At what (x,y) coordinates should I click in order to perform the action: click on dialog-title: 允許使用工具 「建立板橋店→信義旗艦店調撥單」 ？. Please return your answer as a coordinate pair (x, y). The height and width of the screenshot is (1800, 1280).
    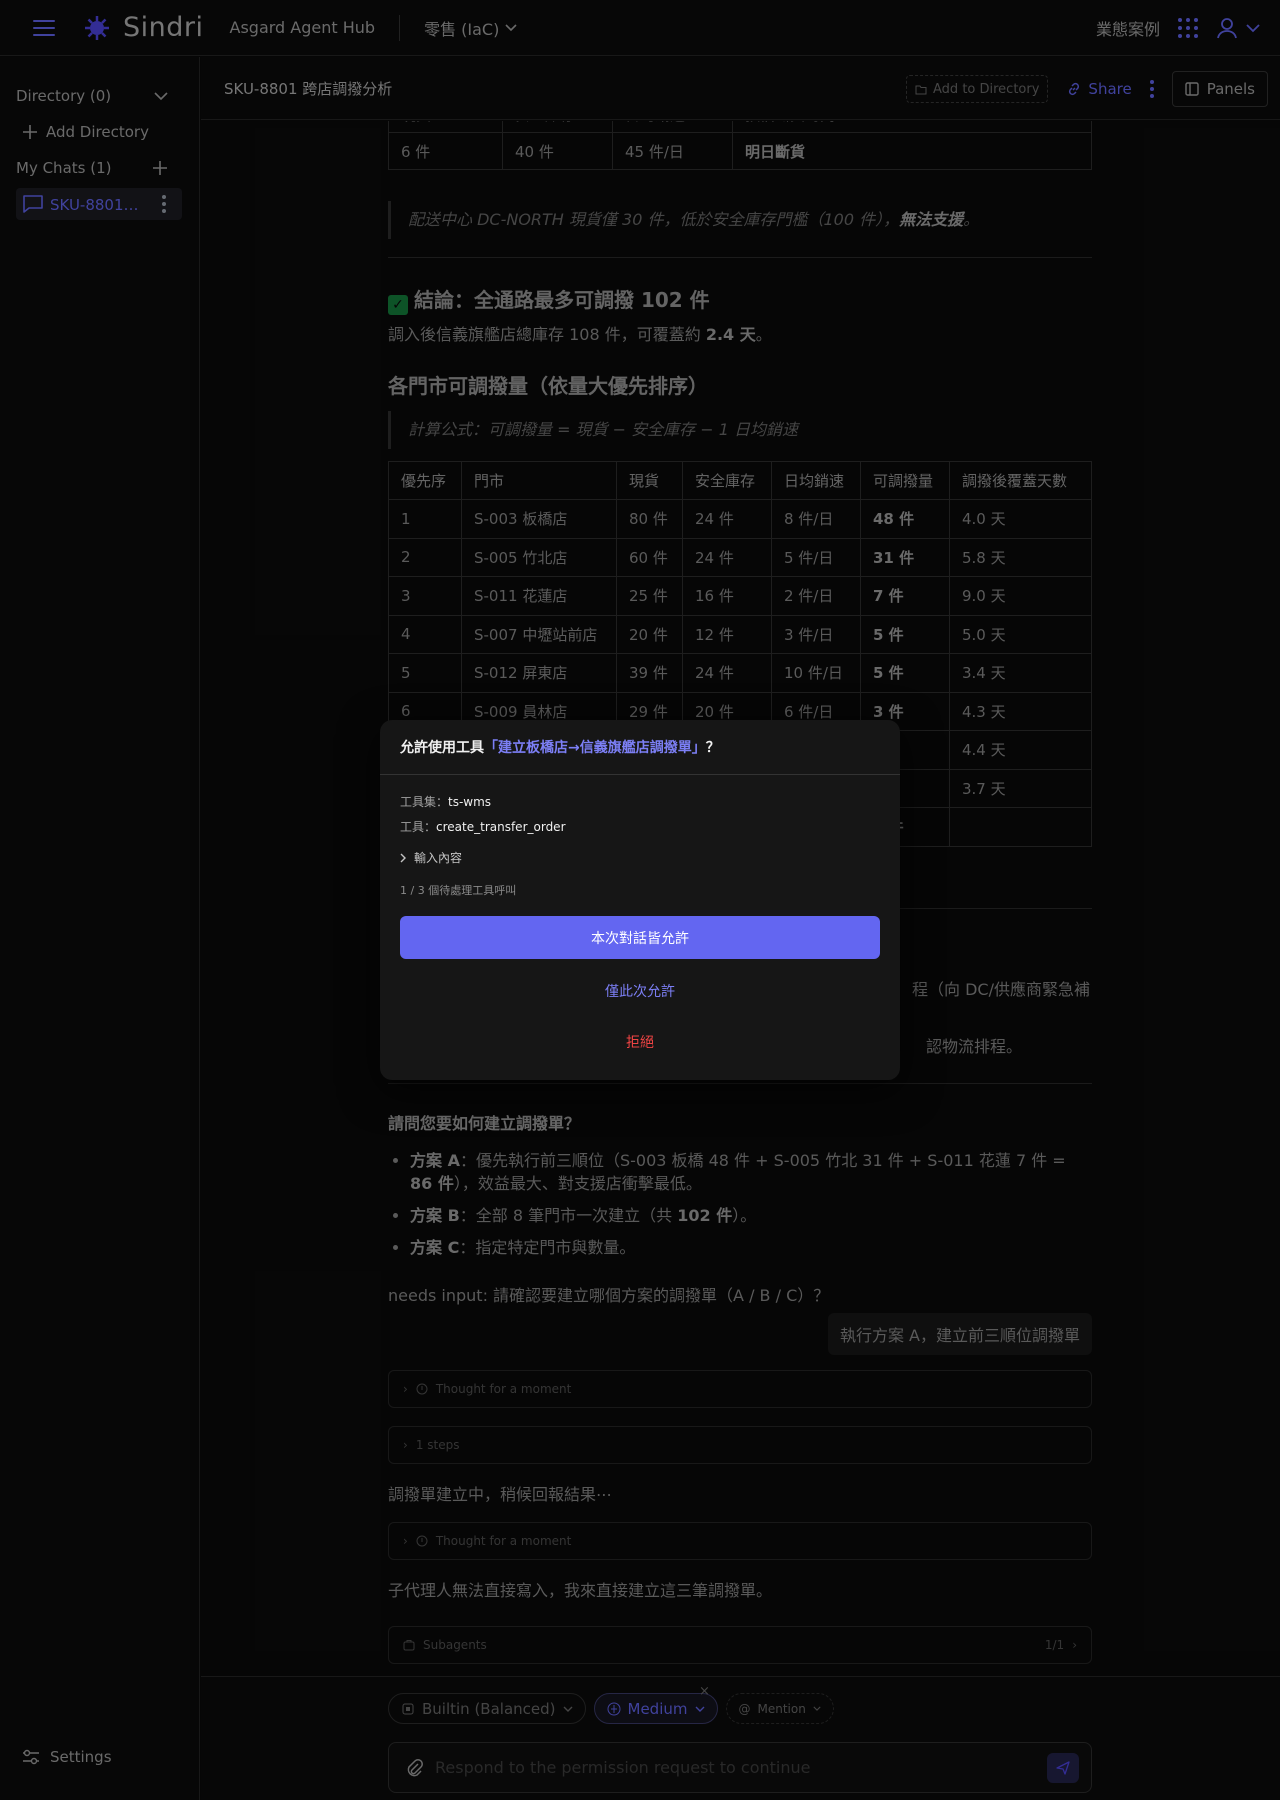
    Looking at the image, I should click on (640, 747).